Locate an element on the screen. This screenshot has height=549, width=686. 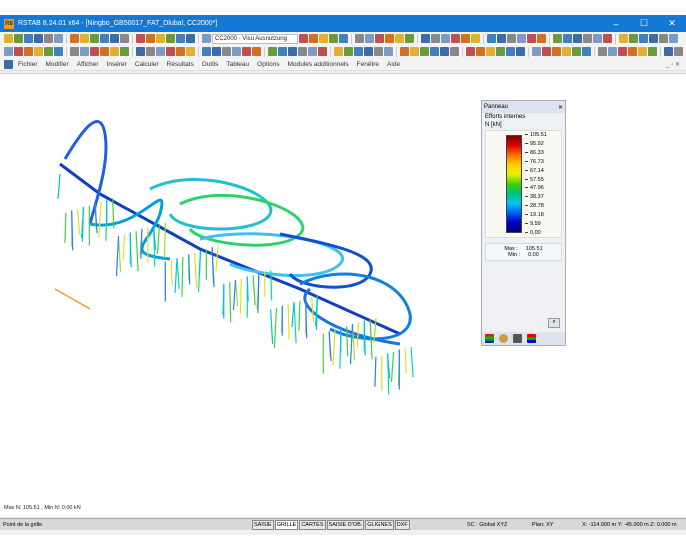
menu-item: Résultats is located at coordinates (180, 64).